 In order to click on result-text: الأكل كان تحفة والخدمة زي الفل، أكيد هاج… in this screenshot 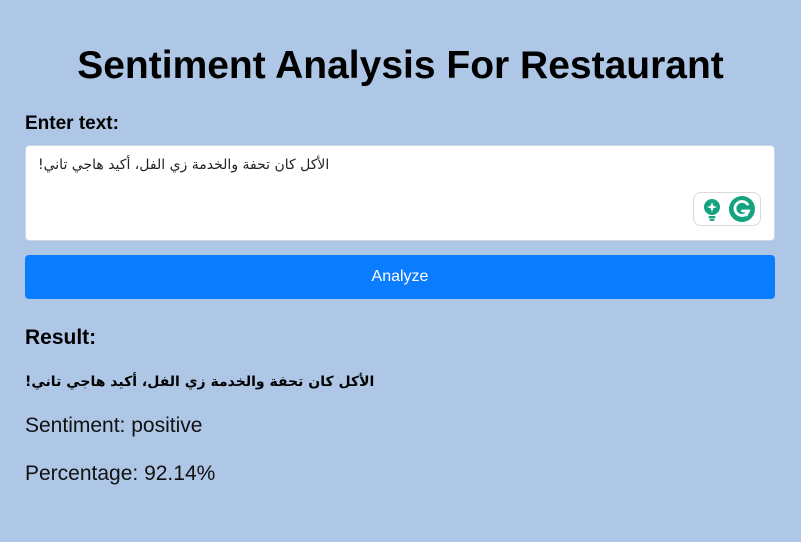, I will do `click(200, 382)`.